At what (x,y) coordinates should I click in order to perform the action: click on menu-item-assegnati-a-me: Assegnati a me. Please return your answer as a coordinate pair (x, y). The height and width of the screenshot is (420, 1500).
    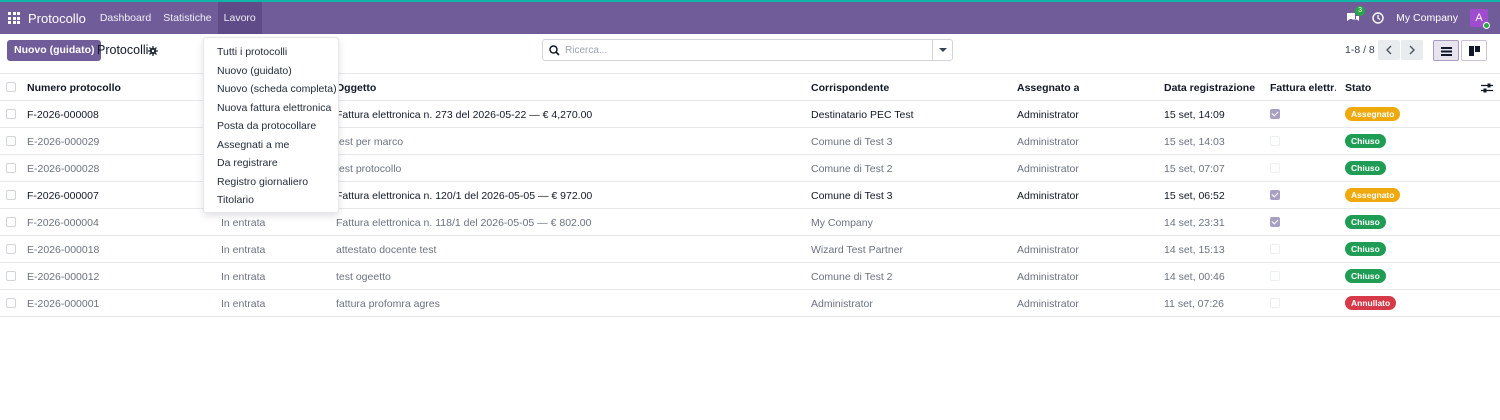
    Looking at the image, I should click on (271, 145).